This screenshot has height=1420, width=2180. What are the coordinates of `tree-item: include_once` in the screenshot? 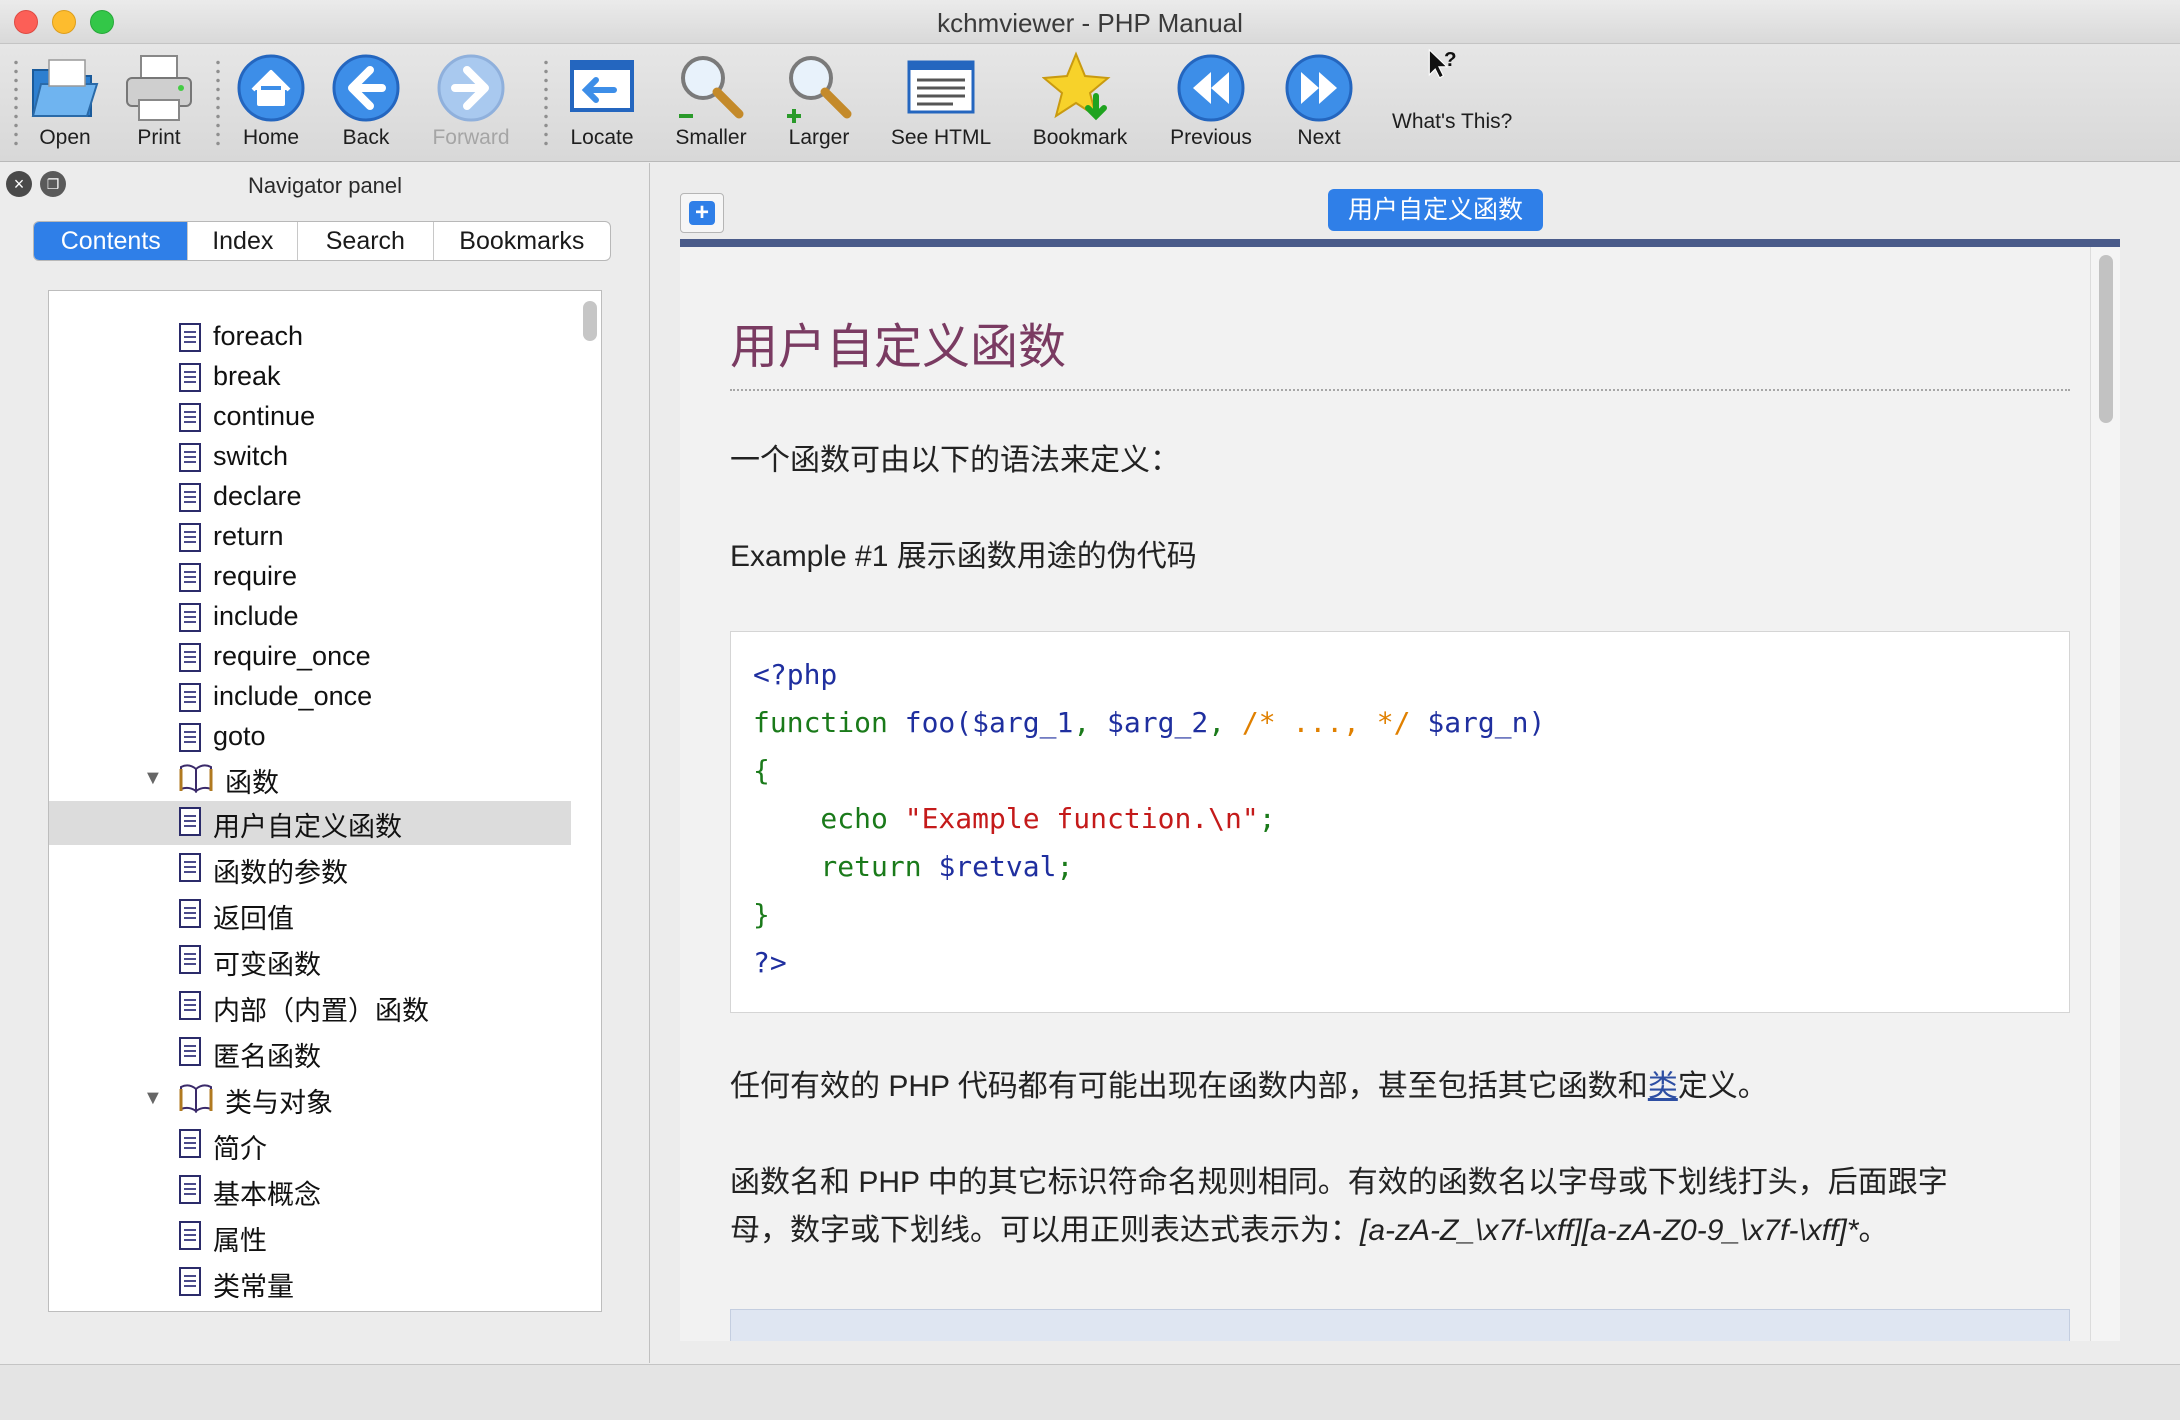 It's located at (310, 699).